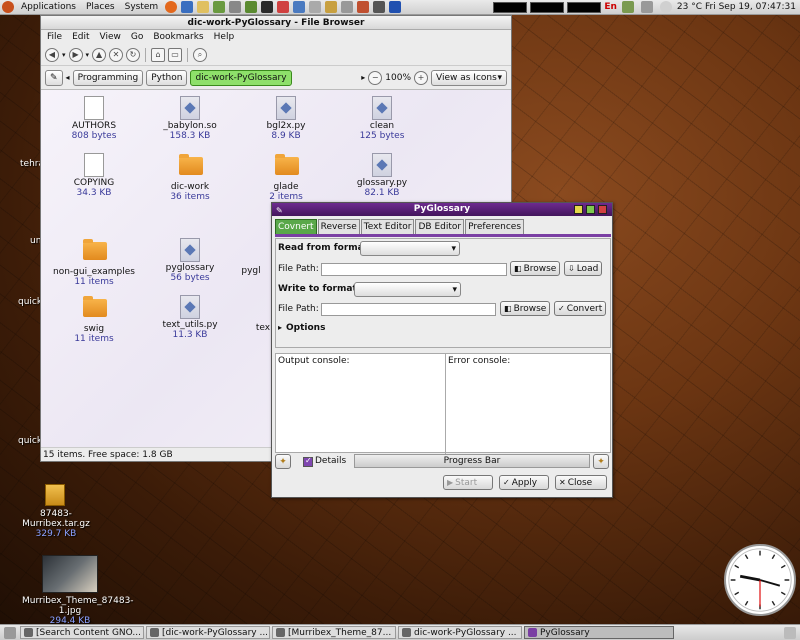 This screenshot has width=800, height=640. Describe the element at coordinates (286, 118) in the screenshot. I see `file-item: bgl2x.py 8.9 KB` at that location.